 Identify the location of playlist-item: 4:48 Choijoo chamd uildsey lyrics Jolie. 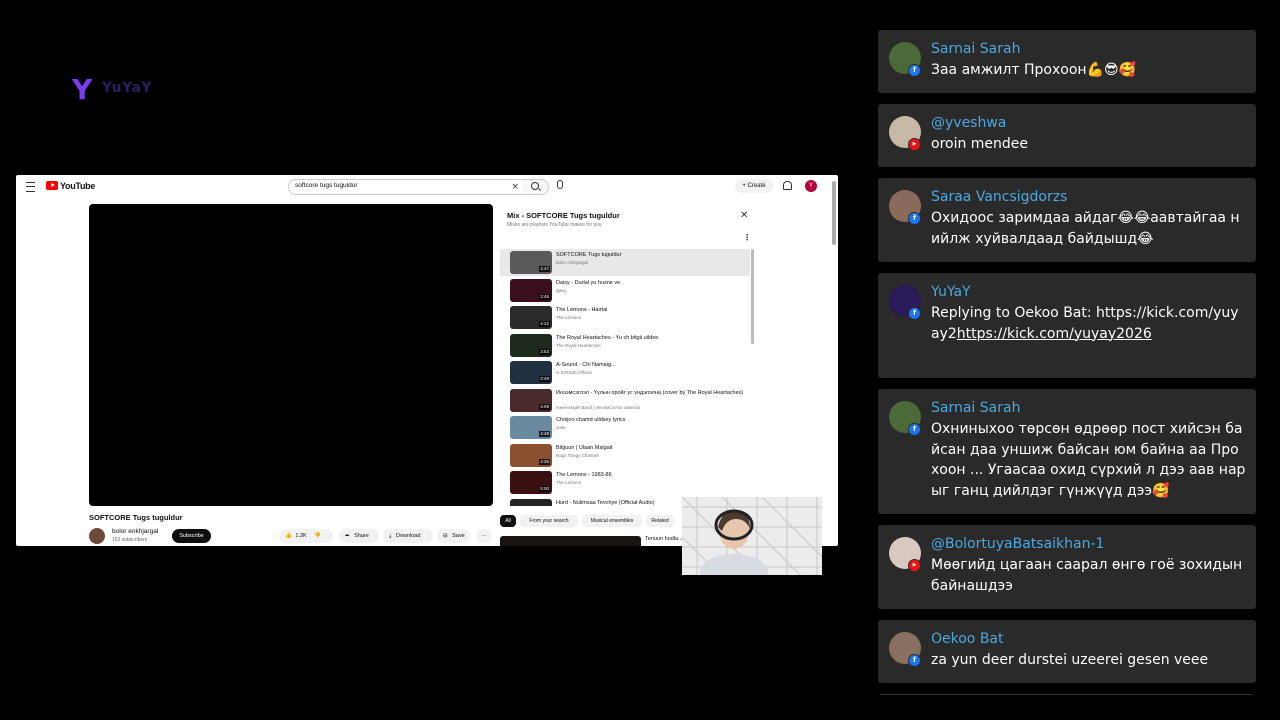
(625, 427).